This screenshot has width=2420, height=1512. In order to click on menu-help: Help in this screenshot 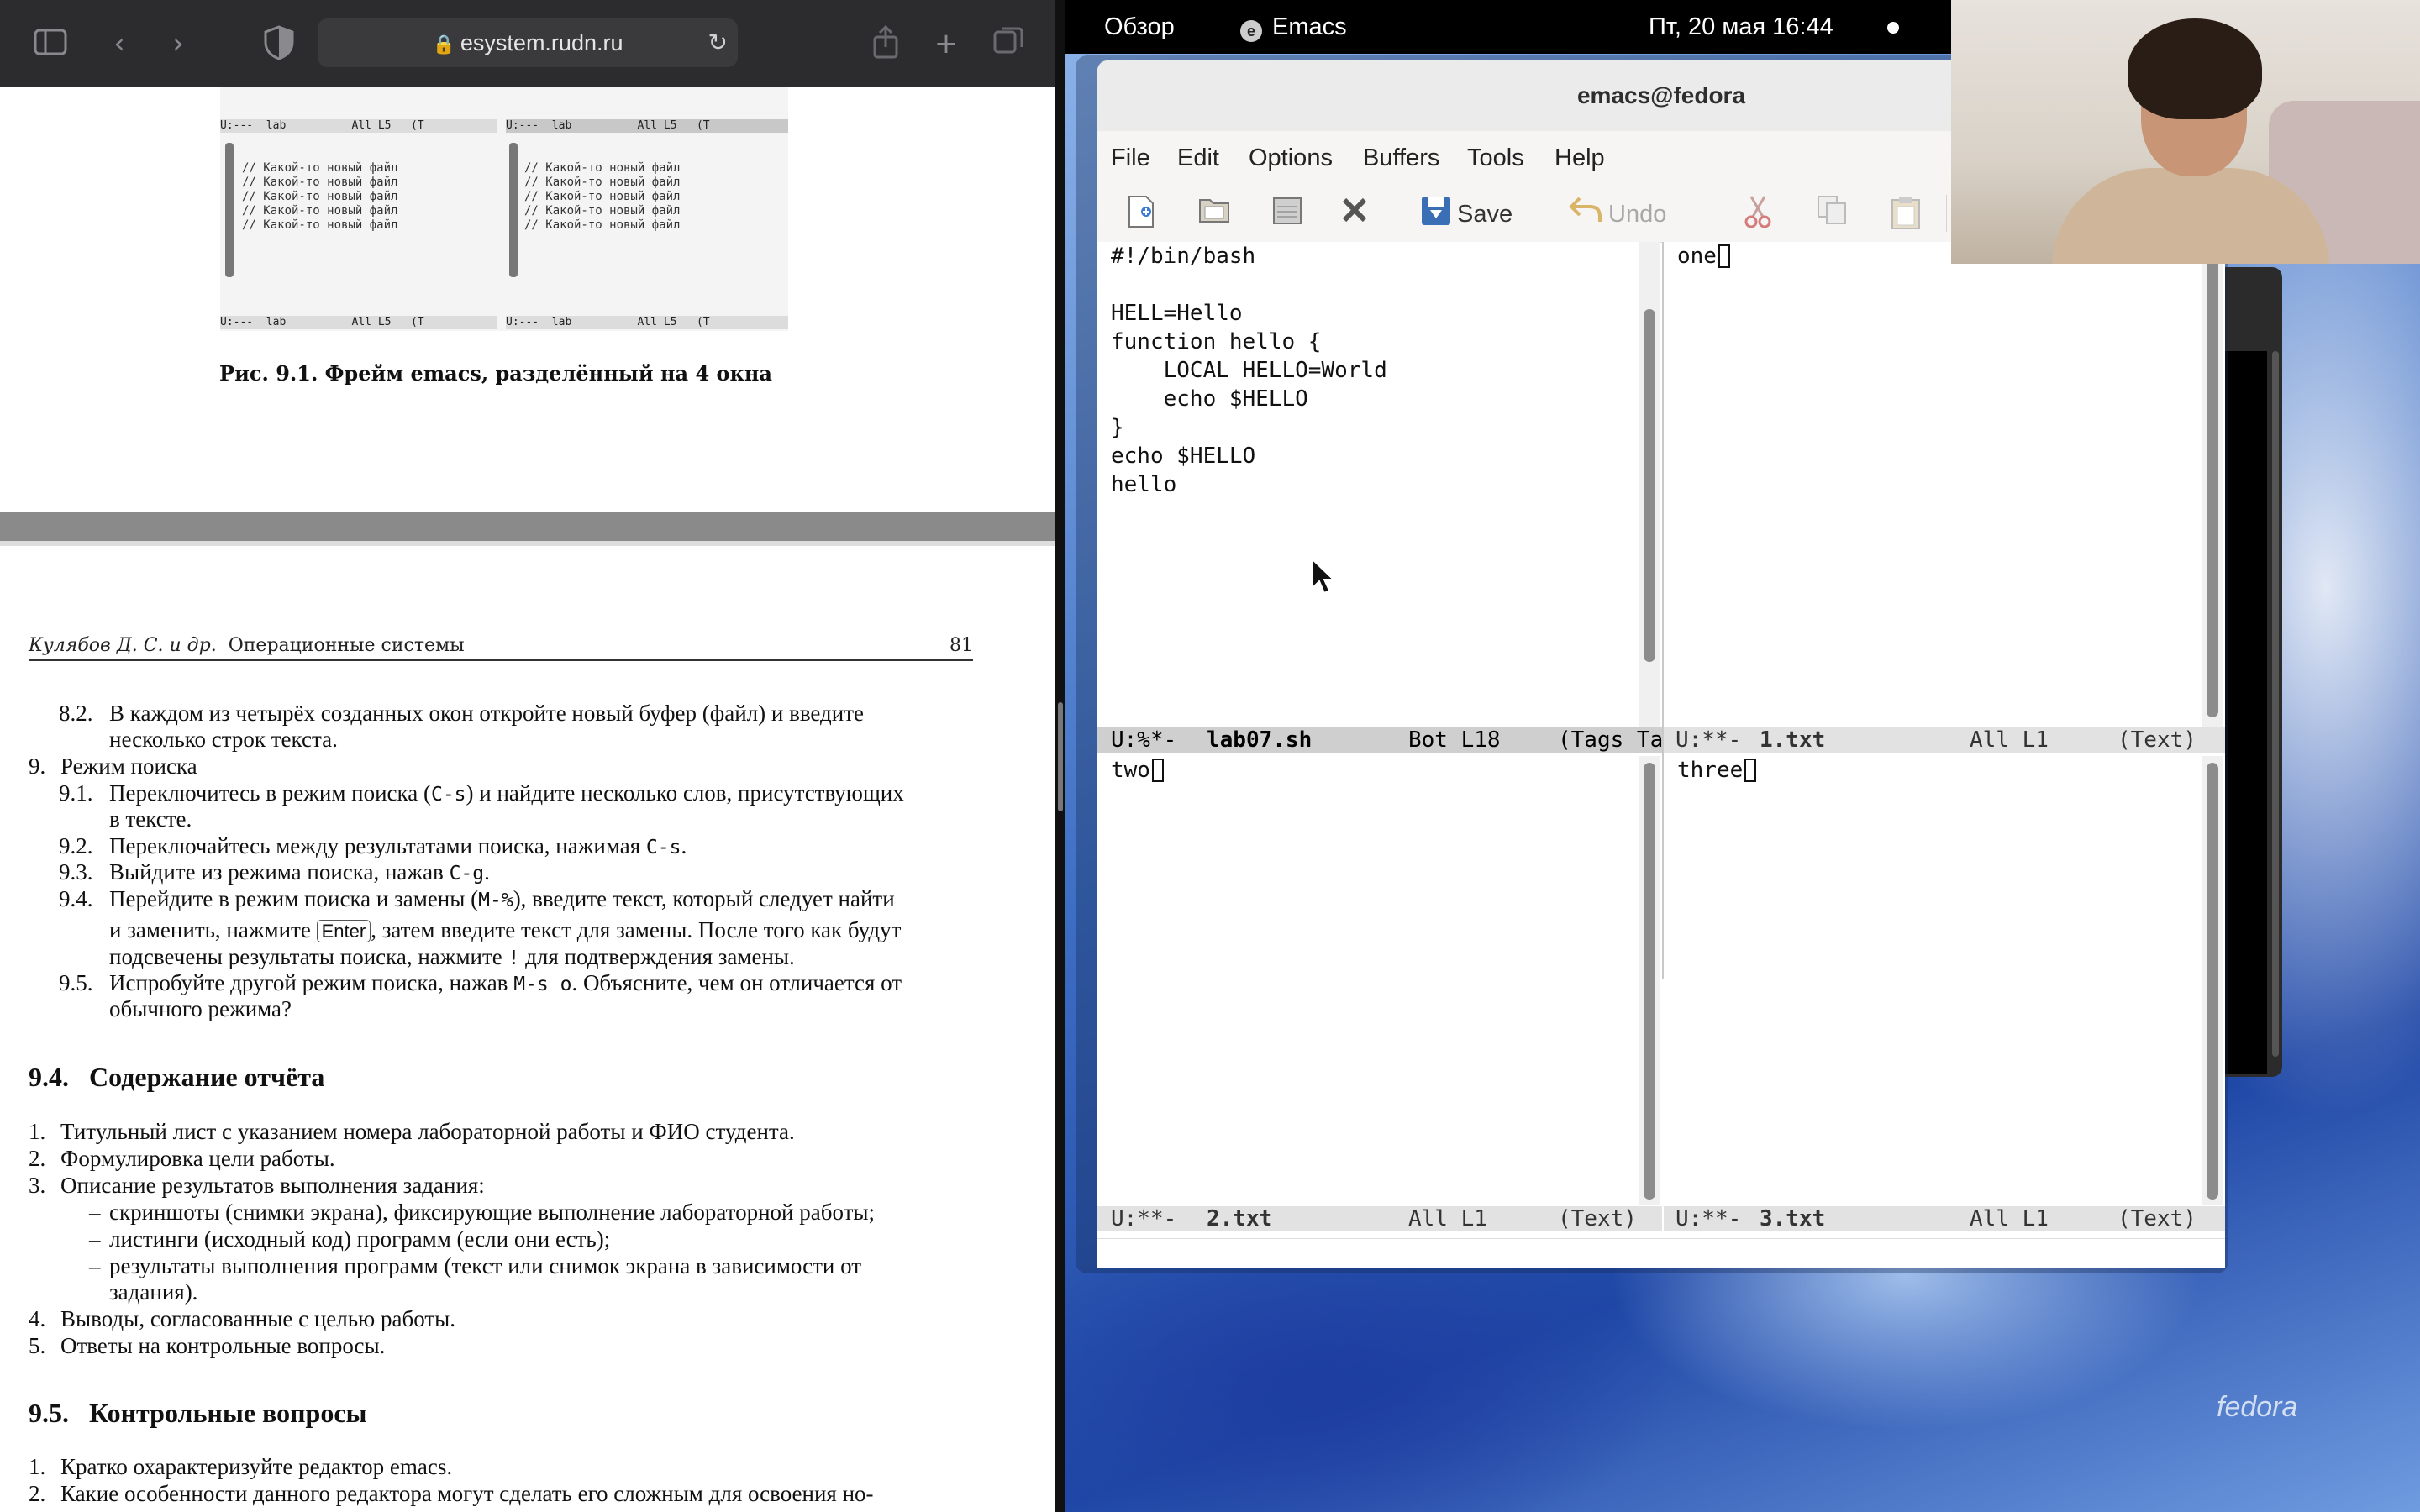, I will do `click(1580, 158)`.